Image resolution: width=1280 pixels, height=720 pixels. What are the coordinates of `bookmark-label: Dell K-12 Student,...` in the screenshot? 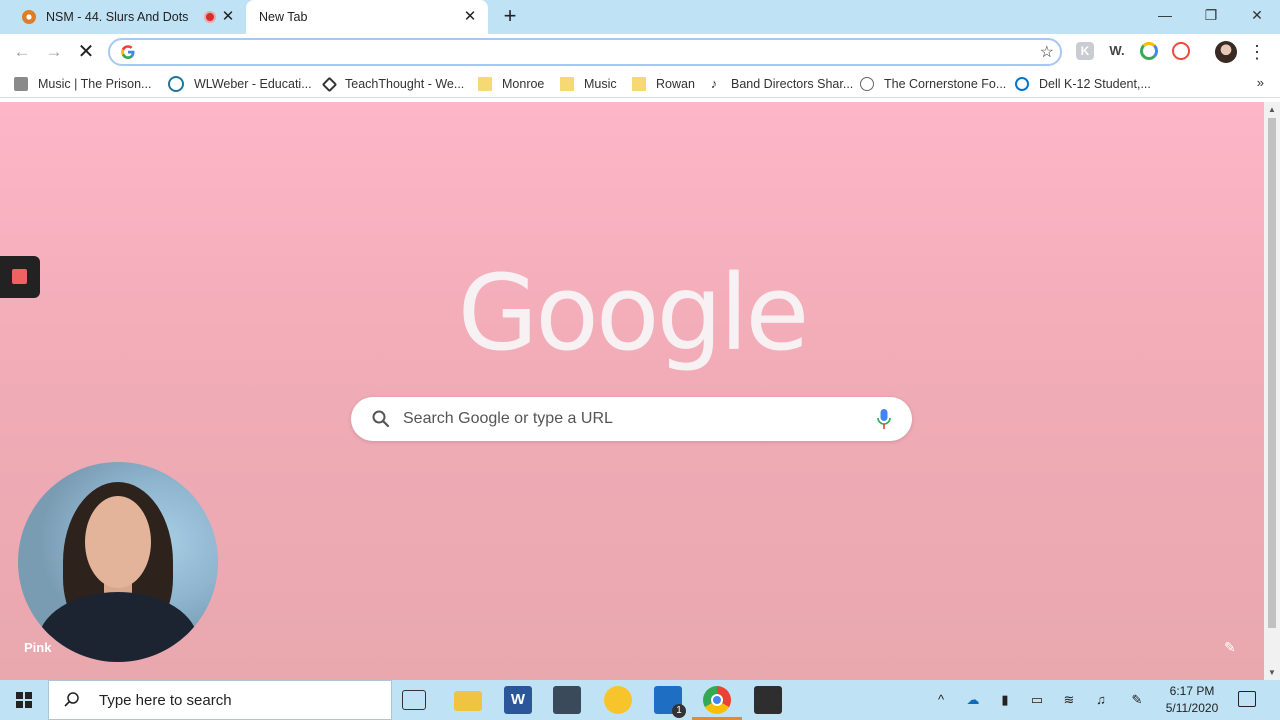 It's located at (1095, 84).